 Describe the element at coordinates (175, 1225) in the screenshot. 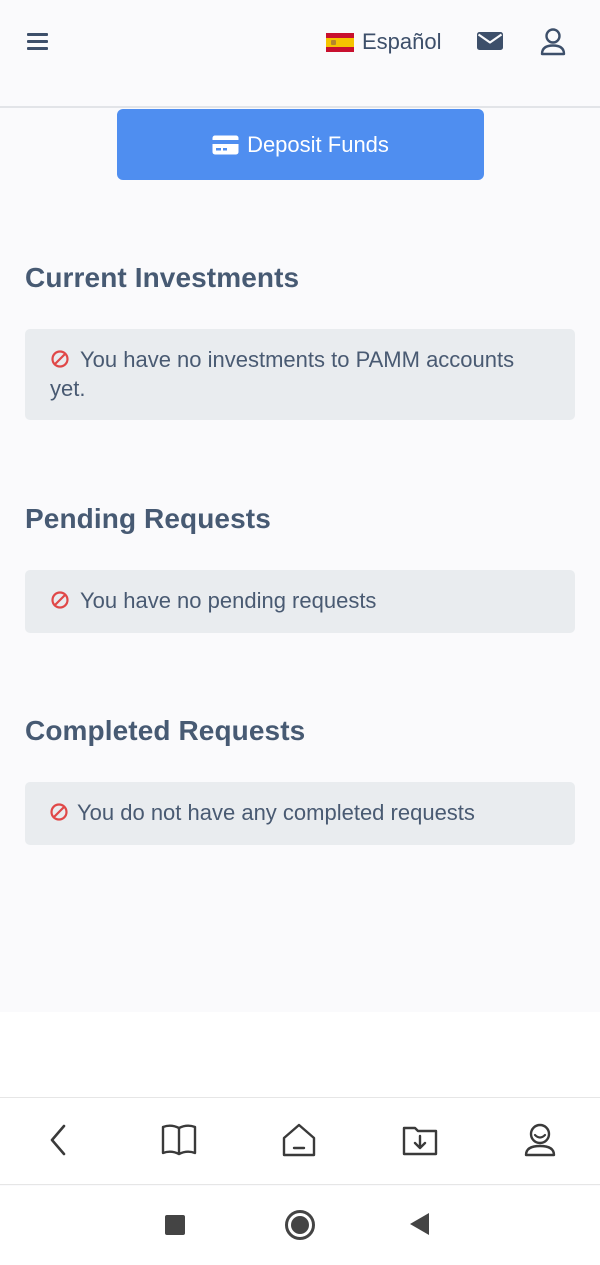

I see `recents-square-icon` at that location.